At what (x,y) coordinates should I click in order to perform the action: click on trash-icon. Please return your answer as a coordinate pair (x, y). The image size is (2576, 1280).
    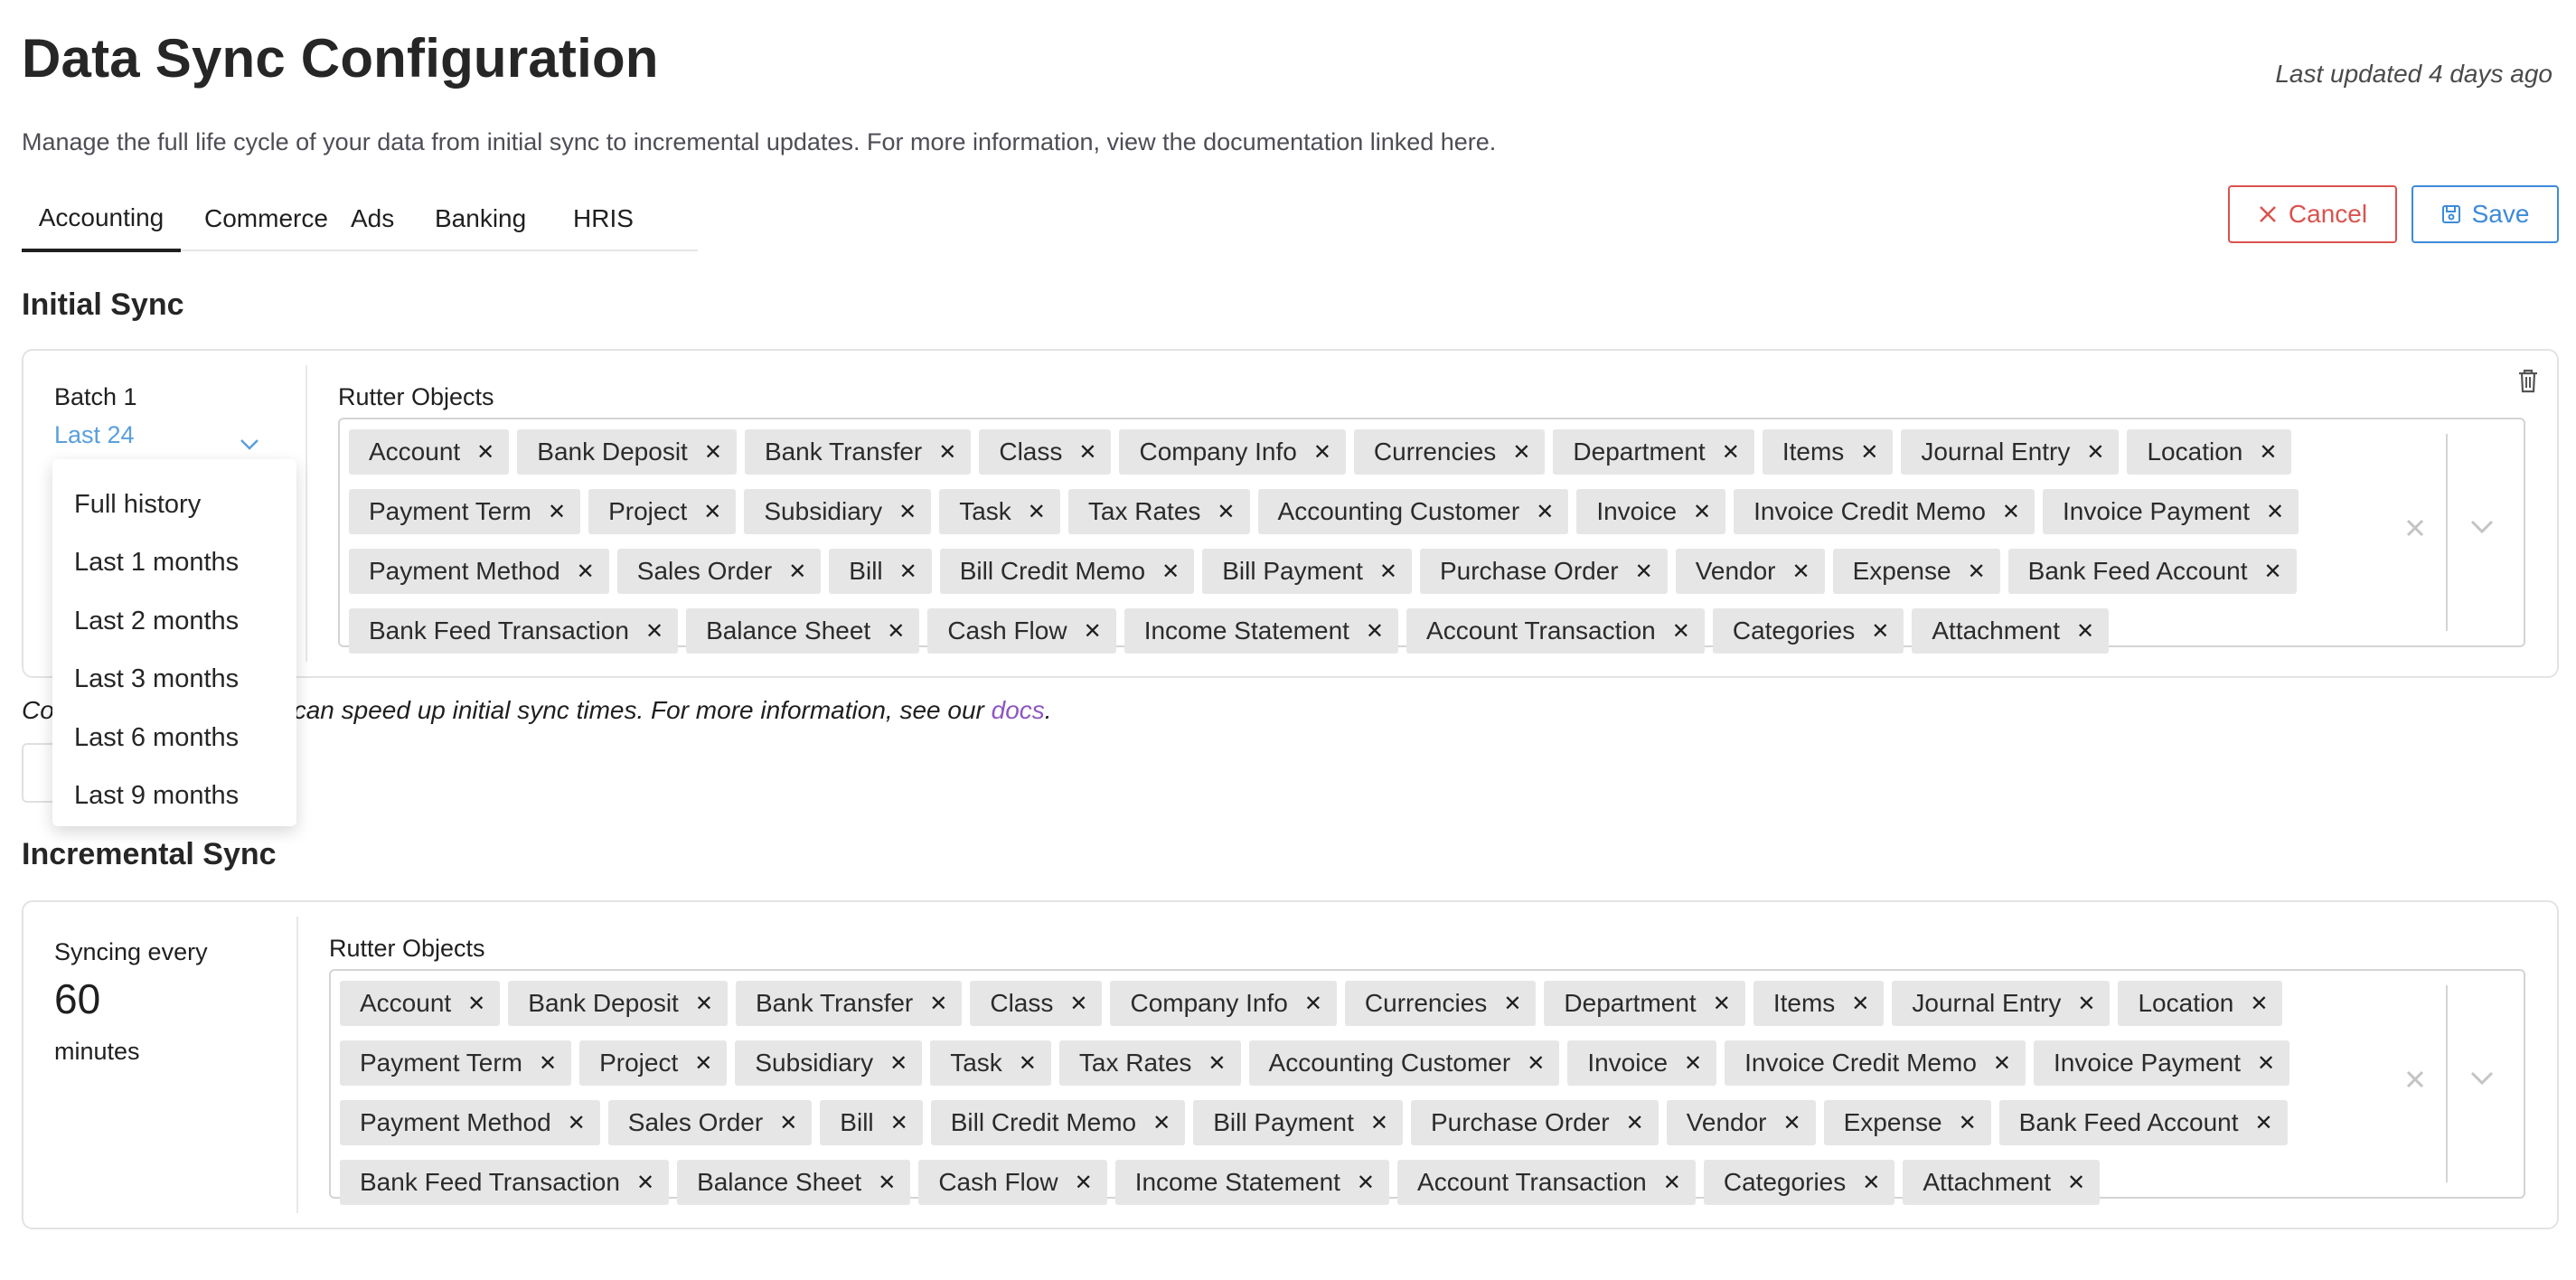
    Looking at the image, I should click on (2528, 383).